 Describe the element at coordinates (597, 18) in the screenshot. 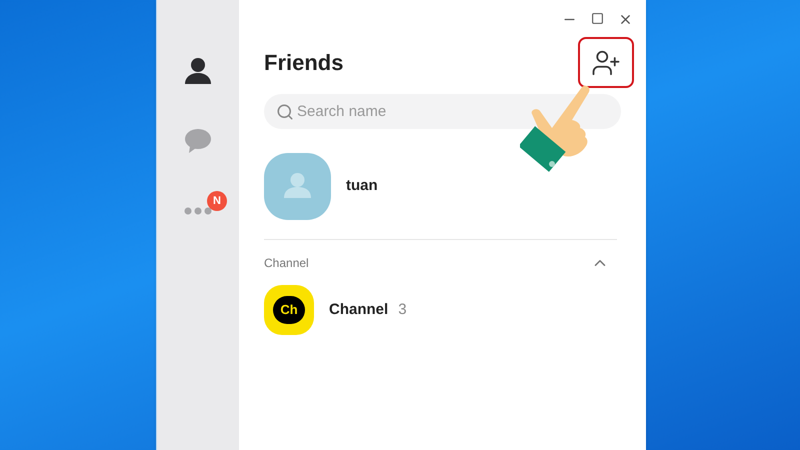

I see `maximize-icon` at that location.